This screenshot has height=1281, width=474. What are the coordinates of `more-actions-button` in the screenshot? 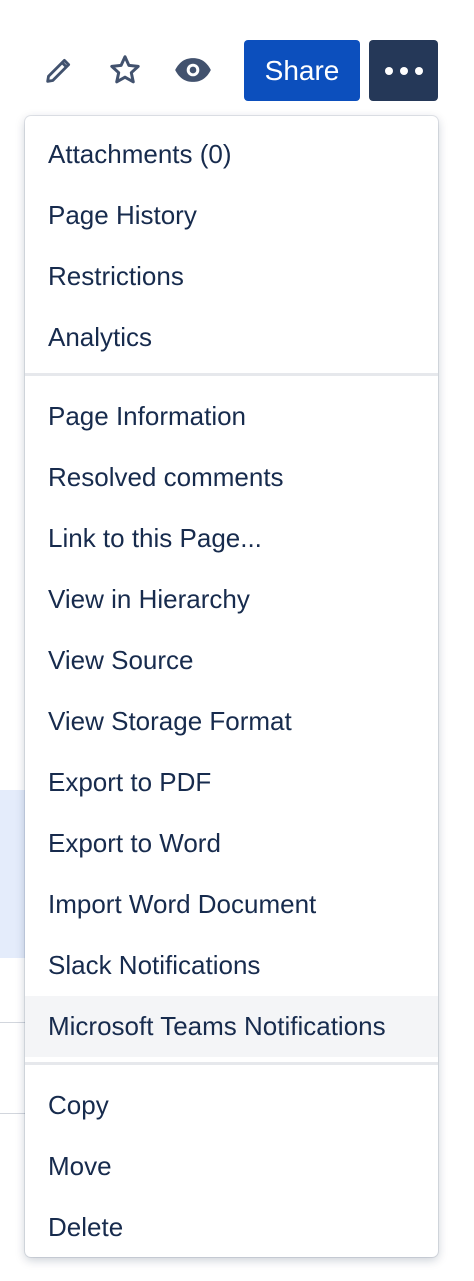 It's located at (403, 70).